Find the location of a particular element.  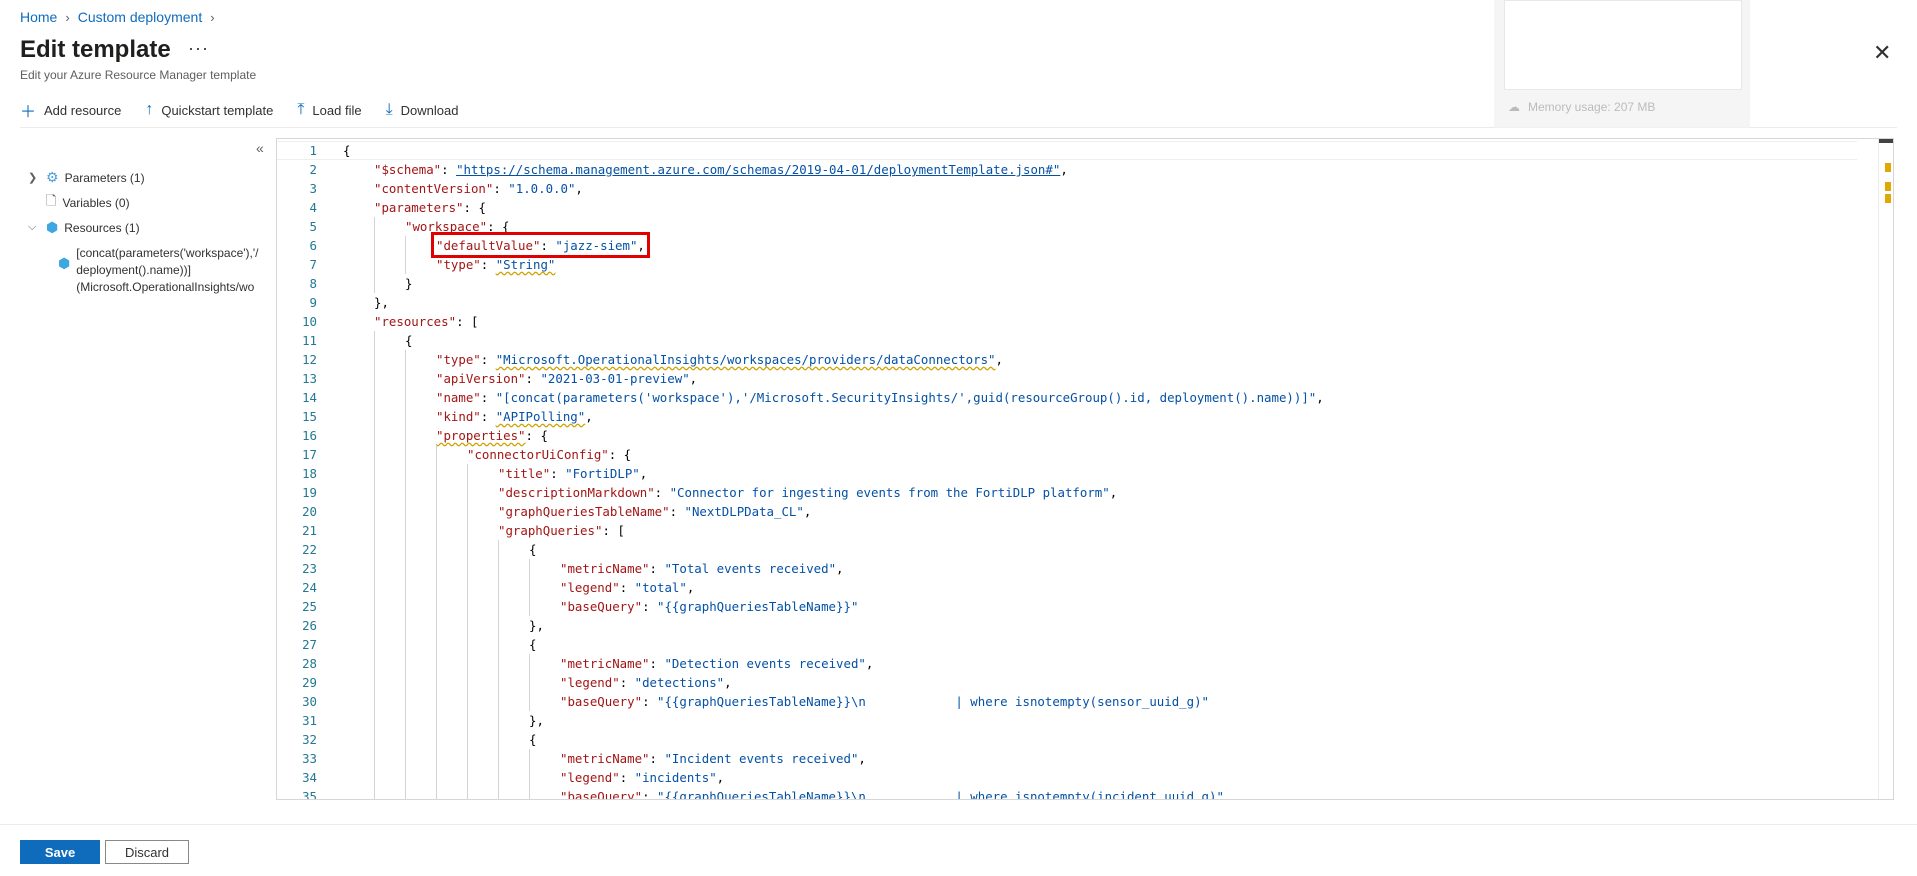

upload-icon: ⤒ is located at coordinates (301, 109).